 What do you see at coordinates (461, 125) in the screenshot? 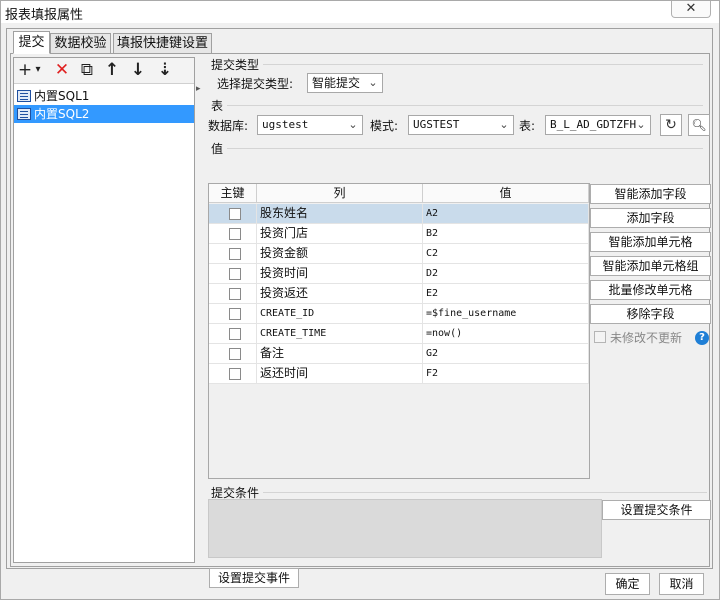
I see `schema-select: UGSTEST ⌄` at bounding box center [461, 125].